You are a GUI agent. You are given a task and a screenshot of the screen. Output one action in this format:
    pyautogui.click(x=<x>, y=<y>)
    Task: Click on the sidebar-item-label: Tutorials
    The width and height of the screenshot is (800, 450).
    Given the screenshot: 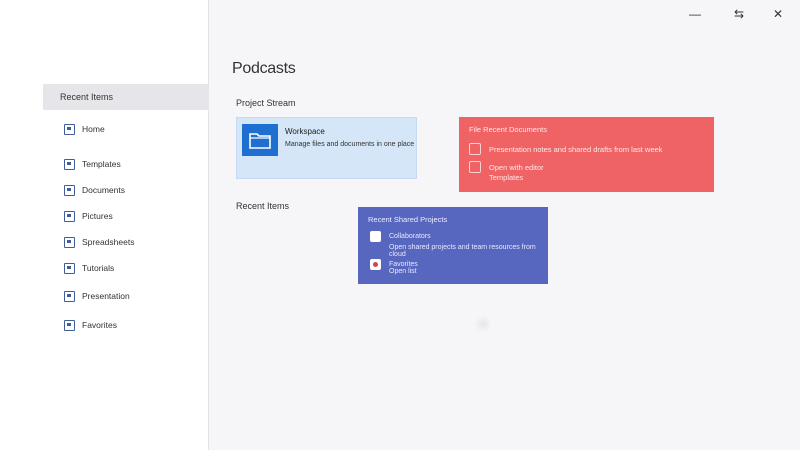 What is the action you would take?
    pyautogui.click(x=98, y=268)
    